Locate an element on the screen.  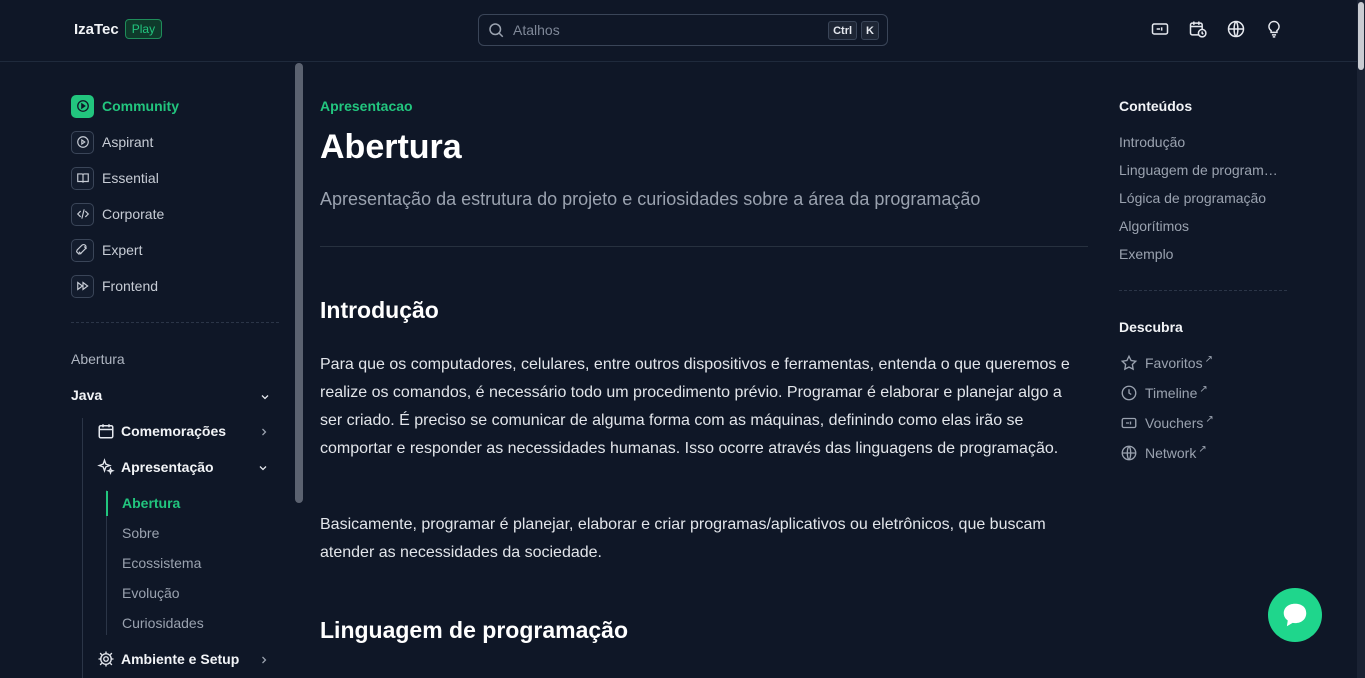
active-indicator is located at coordinates (107, 503).